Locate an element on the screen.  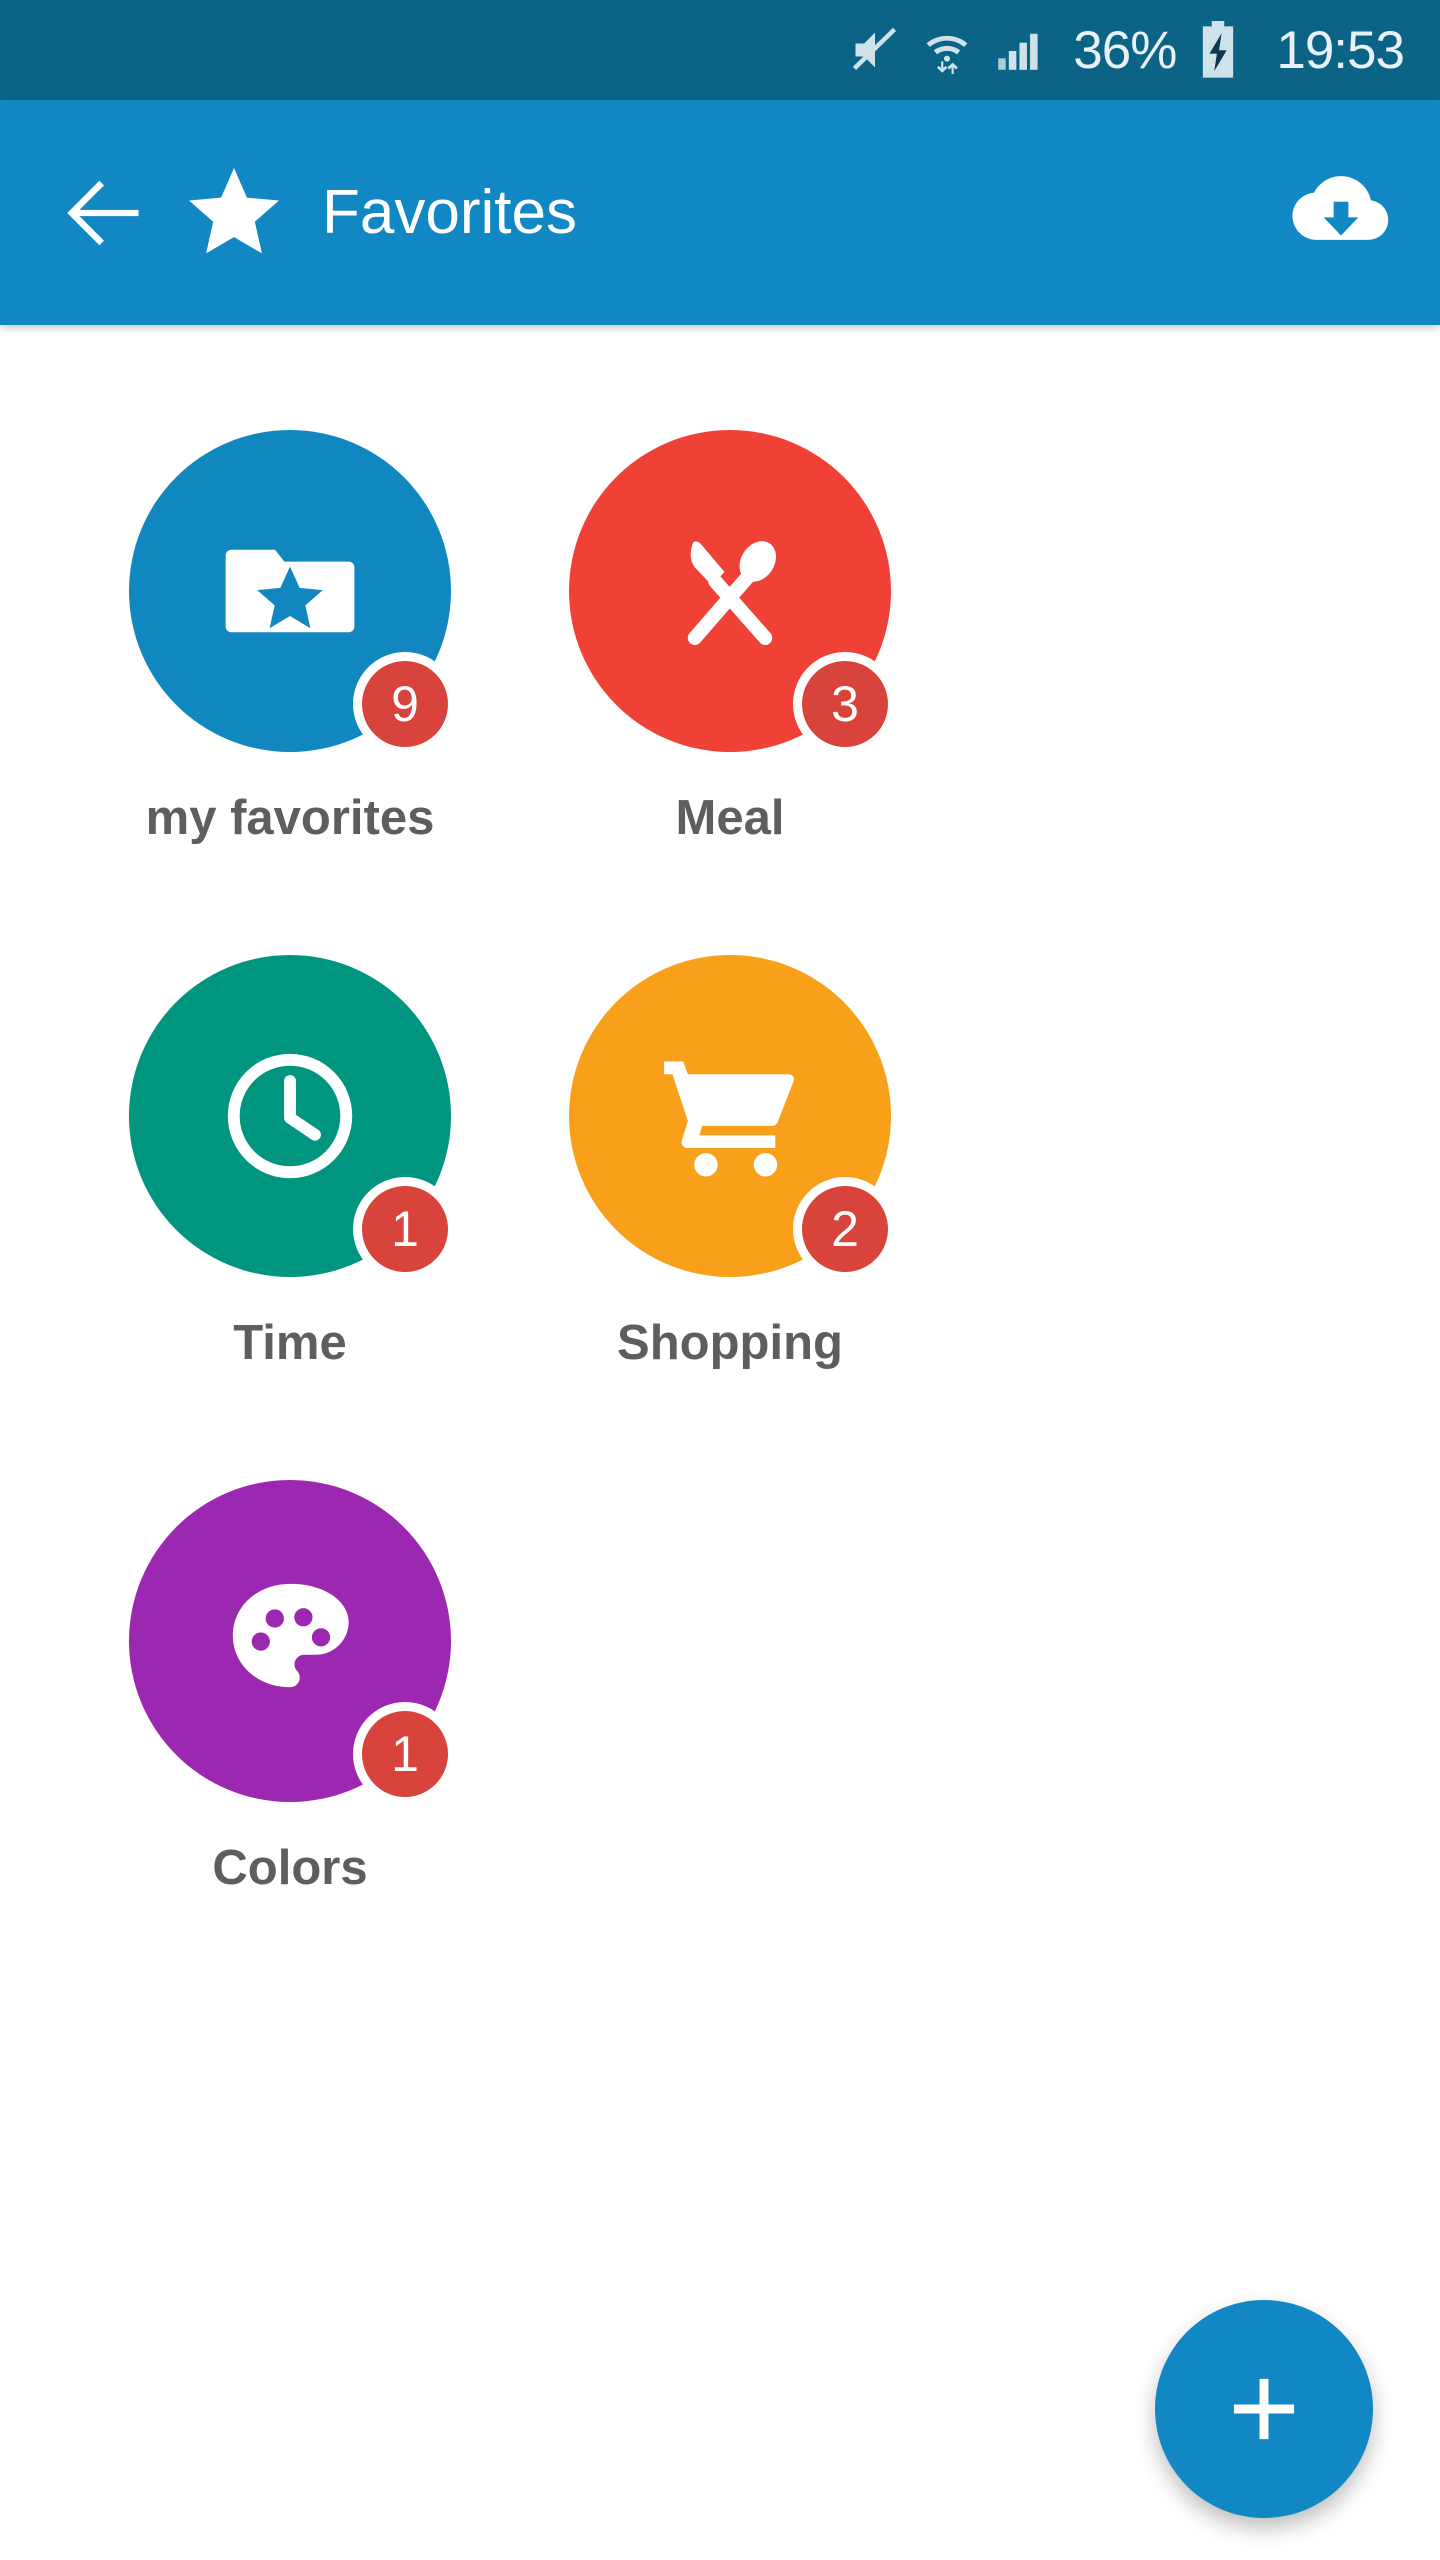
grid-item-label: Time is located at coordinates (290, 1343).